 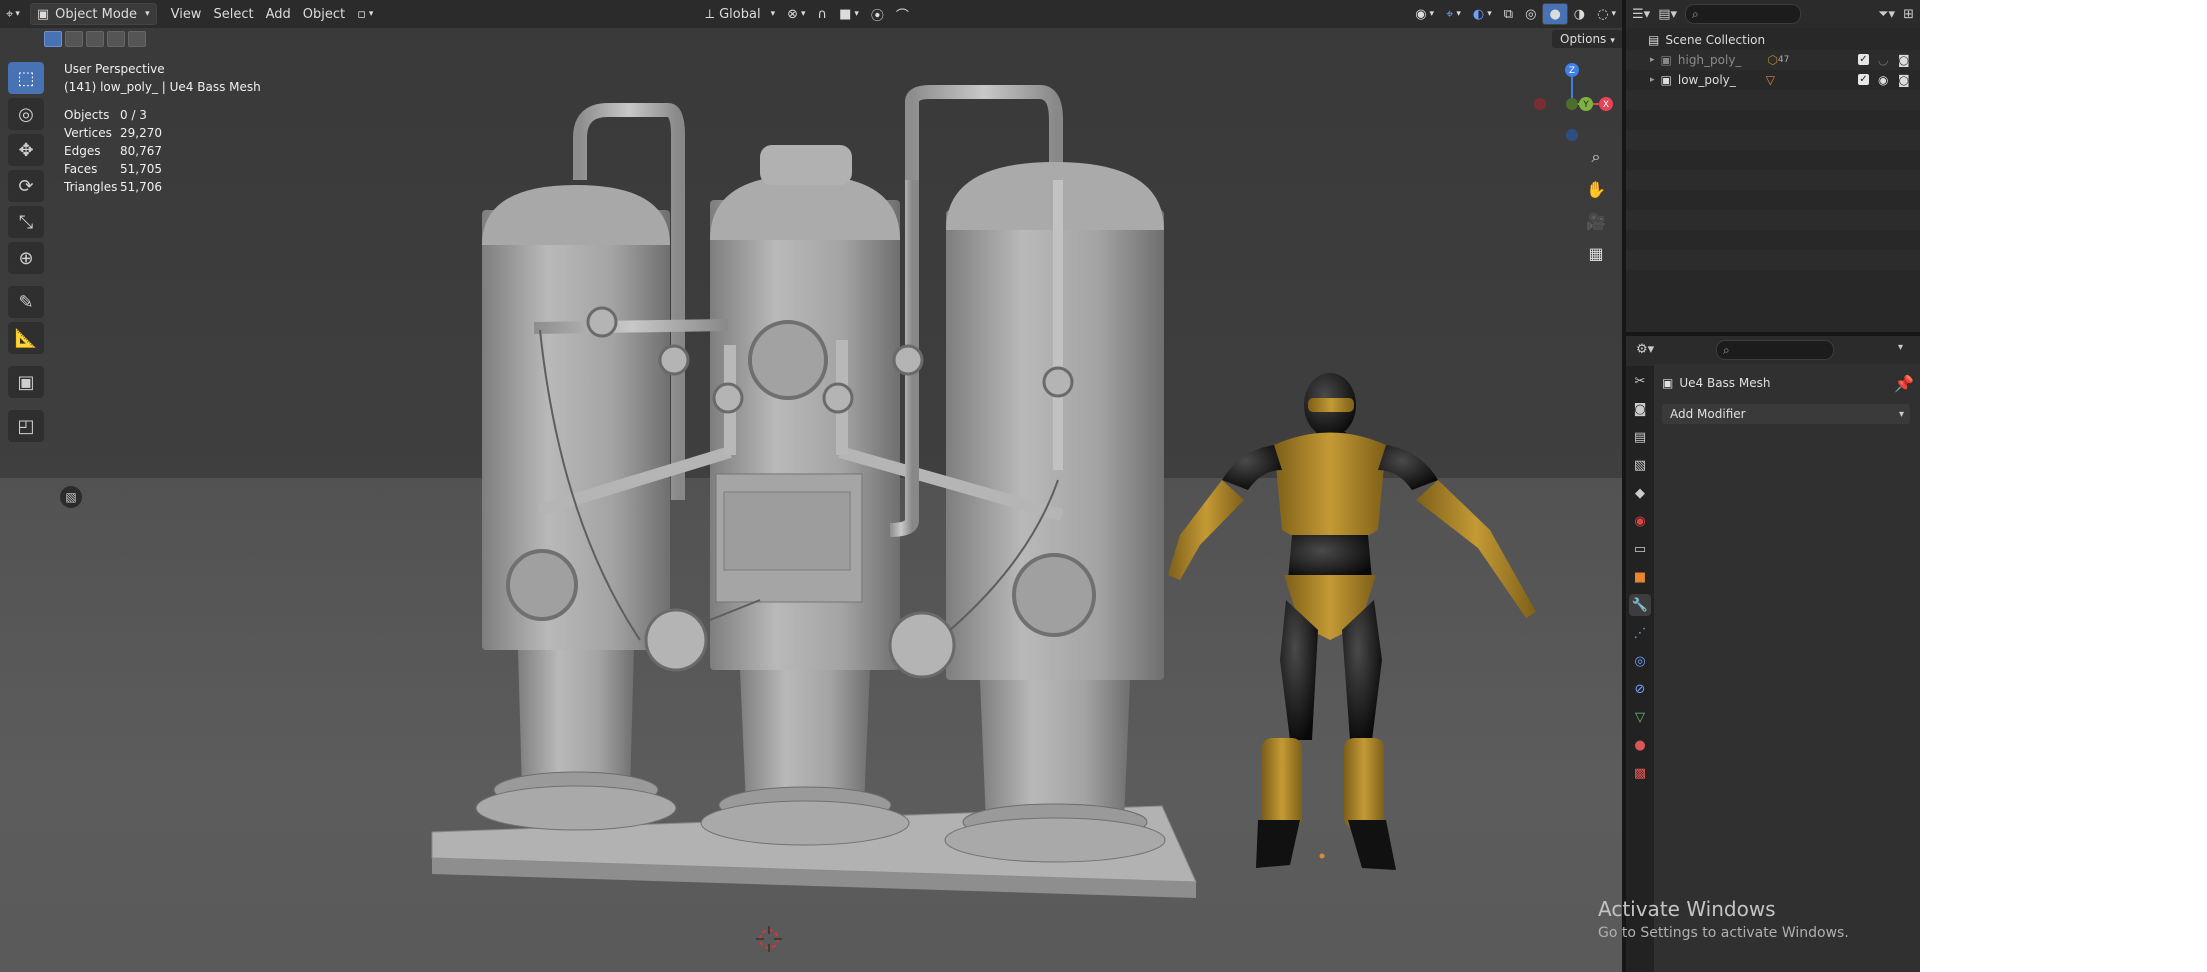 I want to click on pan-button: ✋, so click(x=1596, y=189).